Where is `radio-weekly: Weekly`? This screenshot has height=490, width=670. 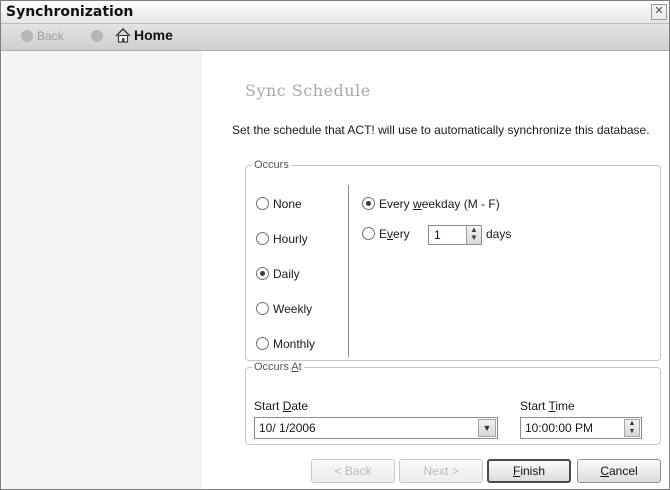 radio-weekly: Weekly is located at coordinates (284, 309).